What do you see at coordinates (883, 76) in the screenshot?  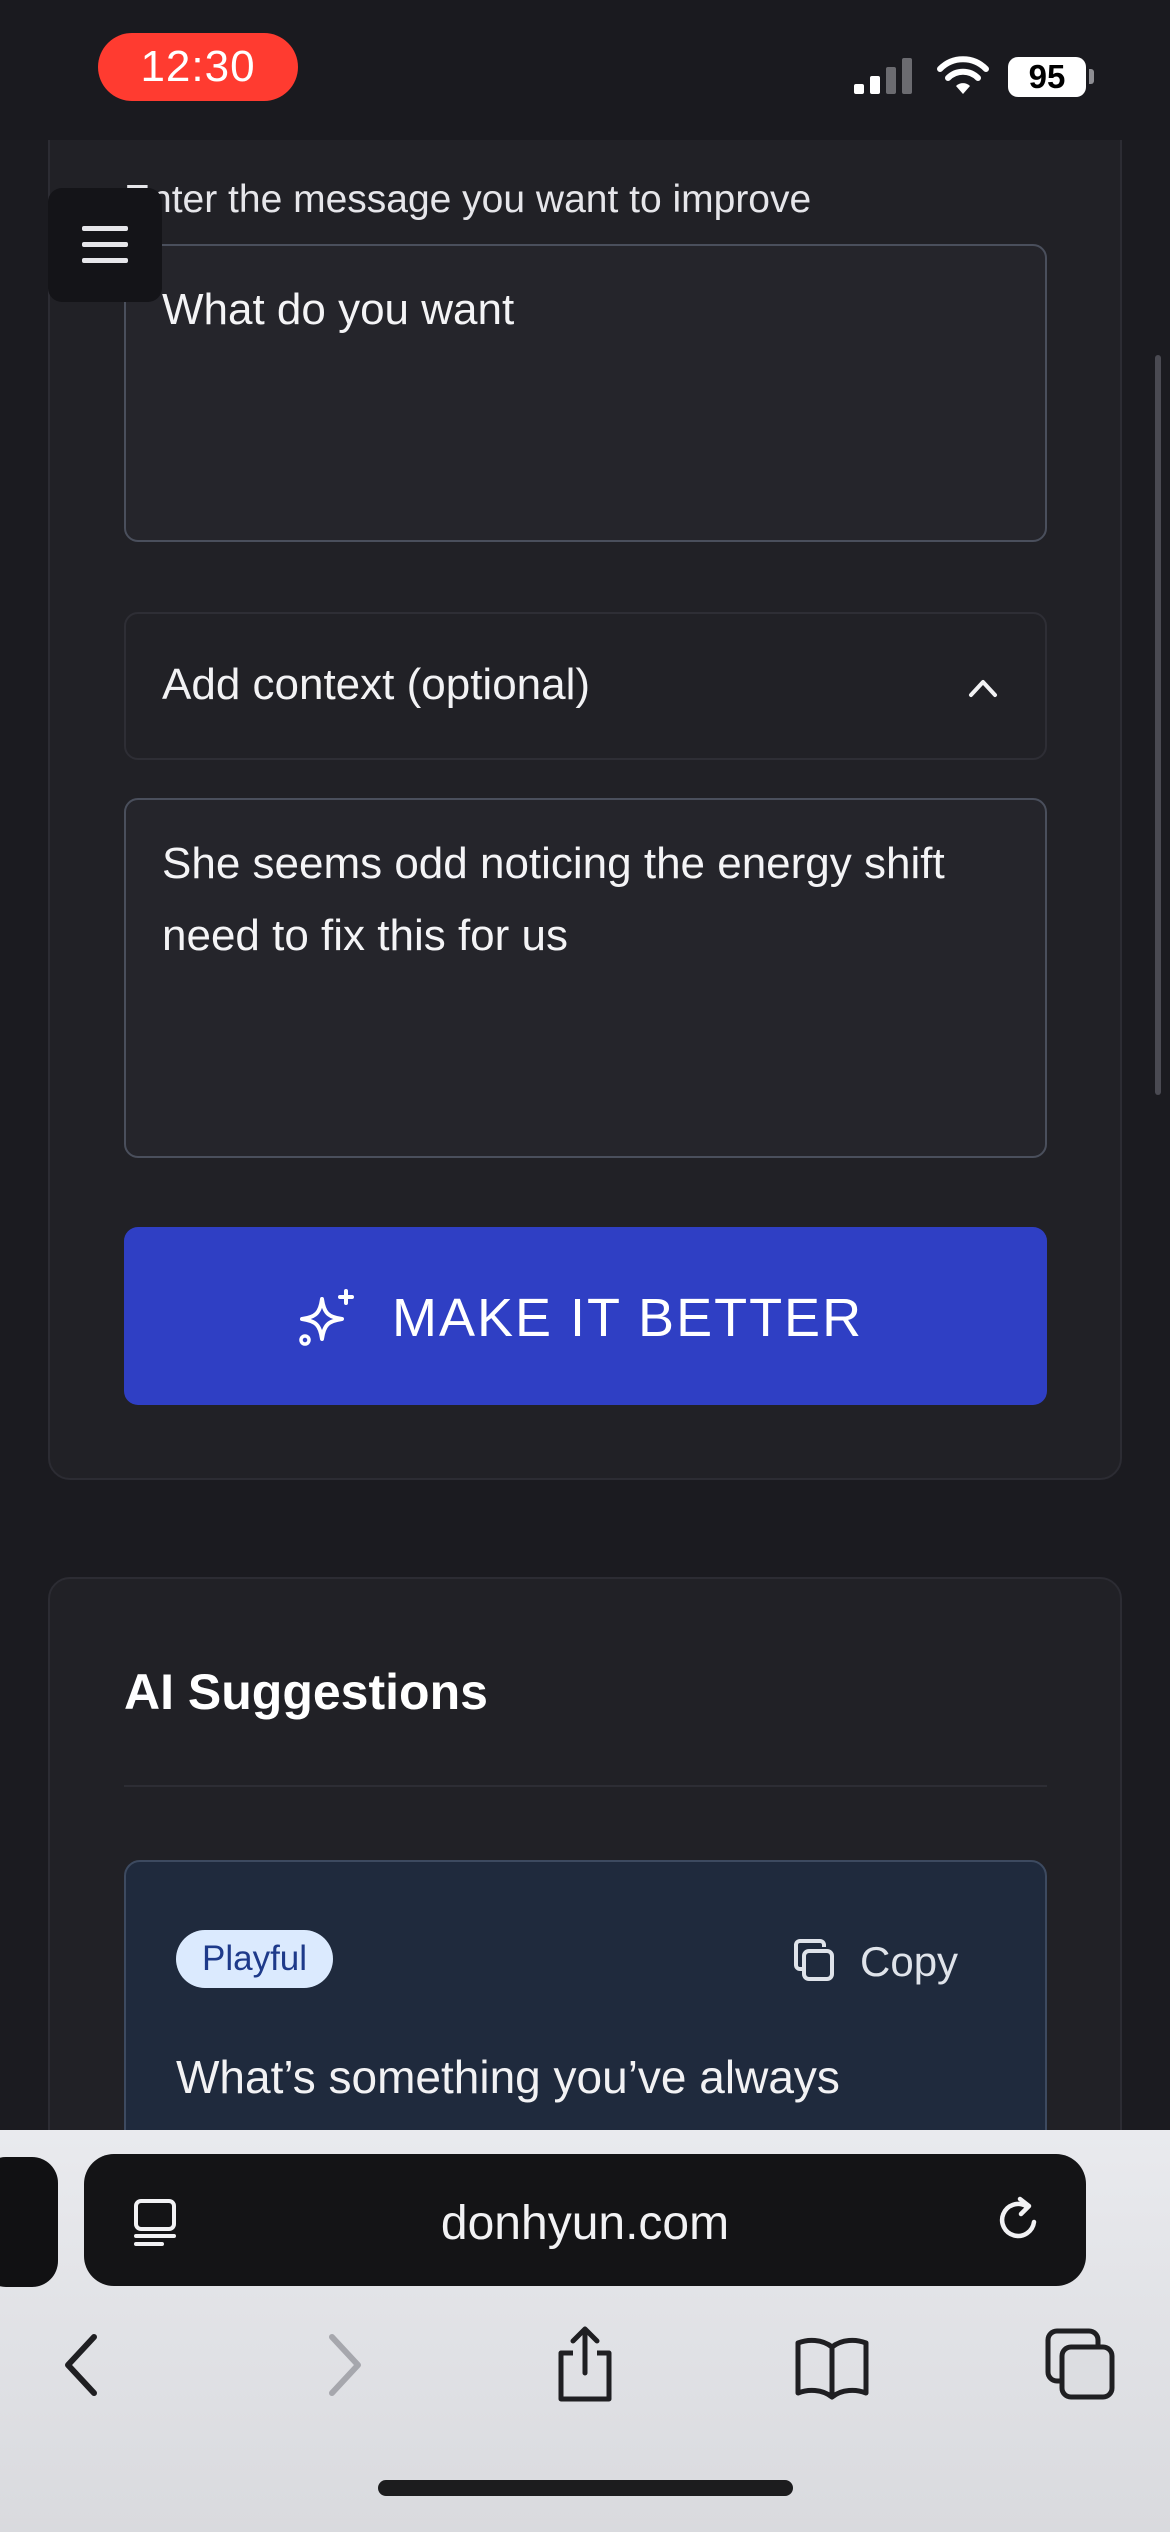 I see `signal-icon` at bounding box center [883, 76].